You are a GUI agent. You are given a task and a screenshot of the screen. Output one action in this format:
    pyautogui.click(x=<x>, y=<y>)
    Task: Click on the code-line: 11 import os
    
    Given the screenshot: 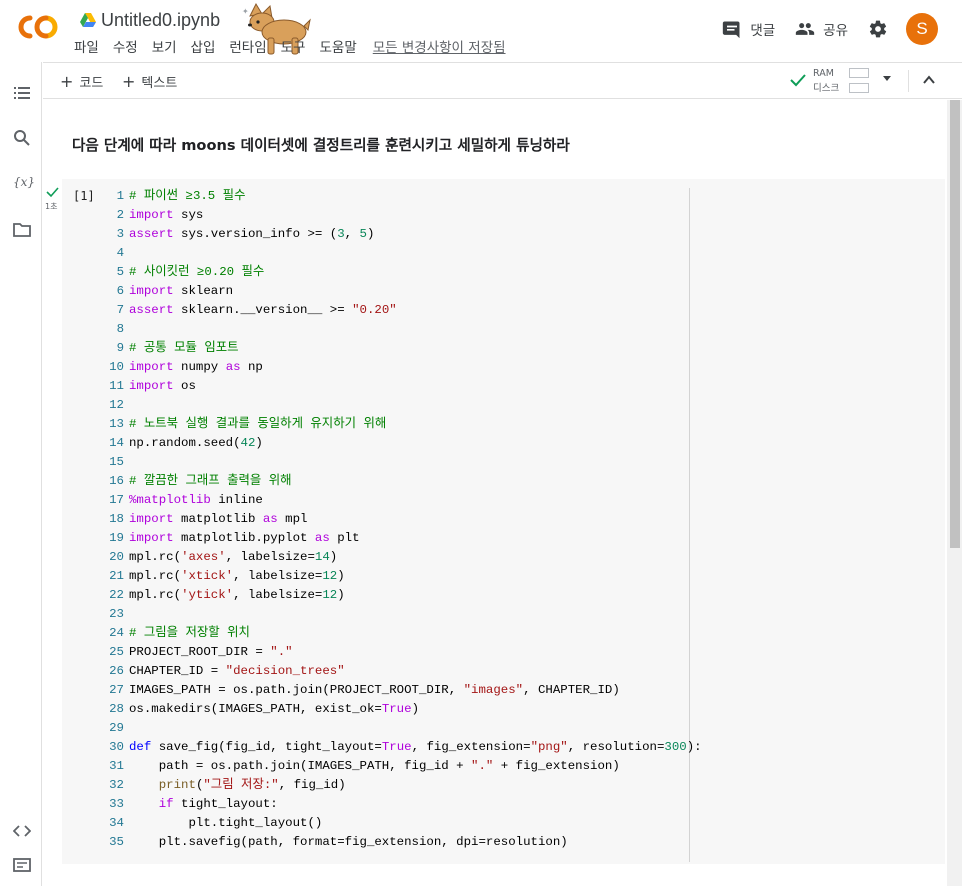 What is the action you would take?
    pyautogui.click(x=401, y=386)
    